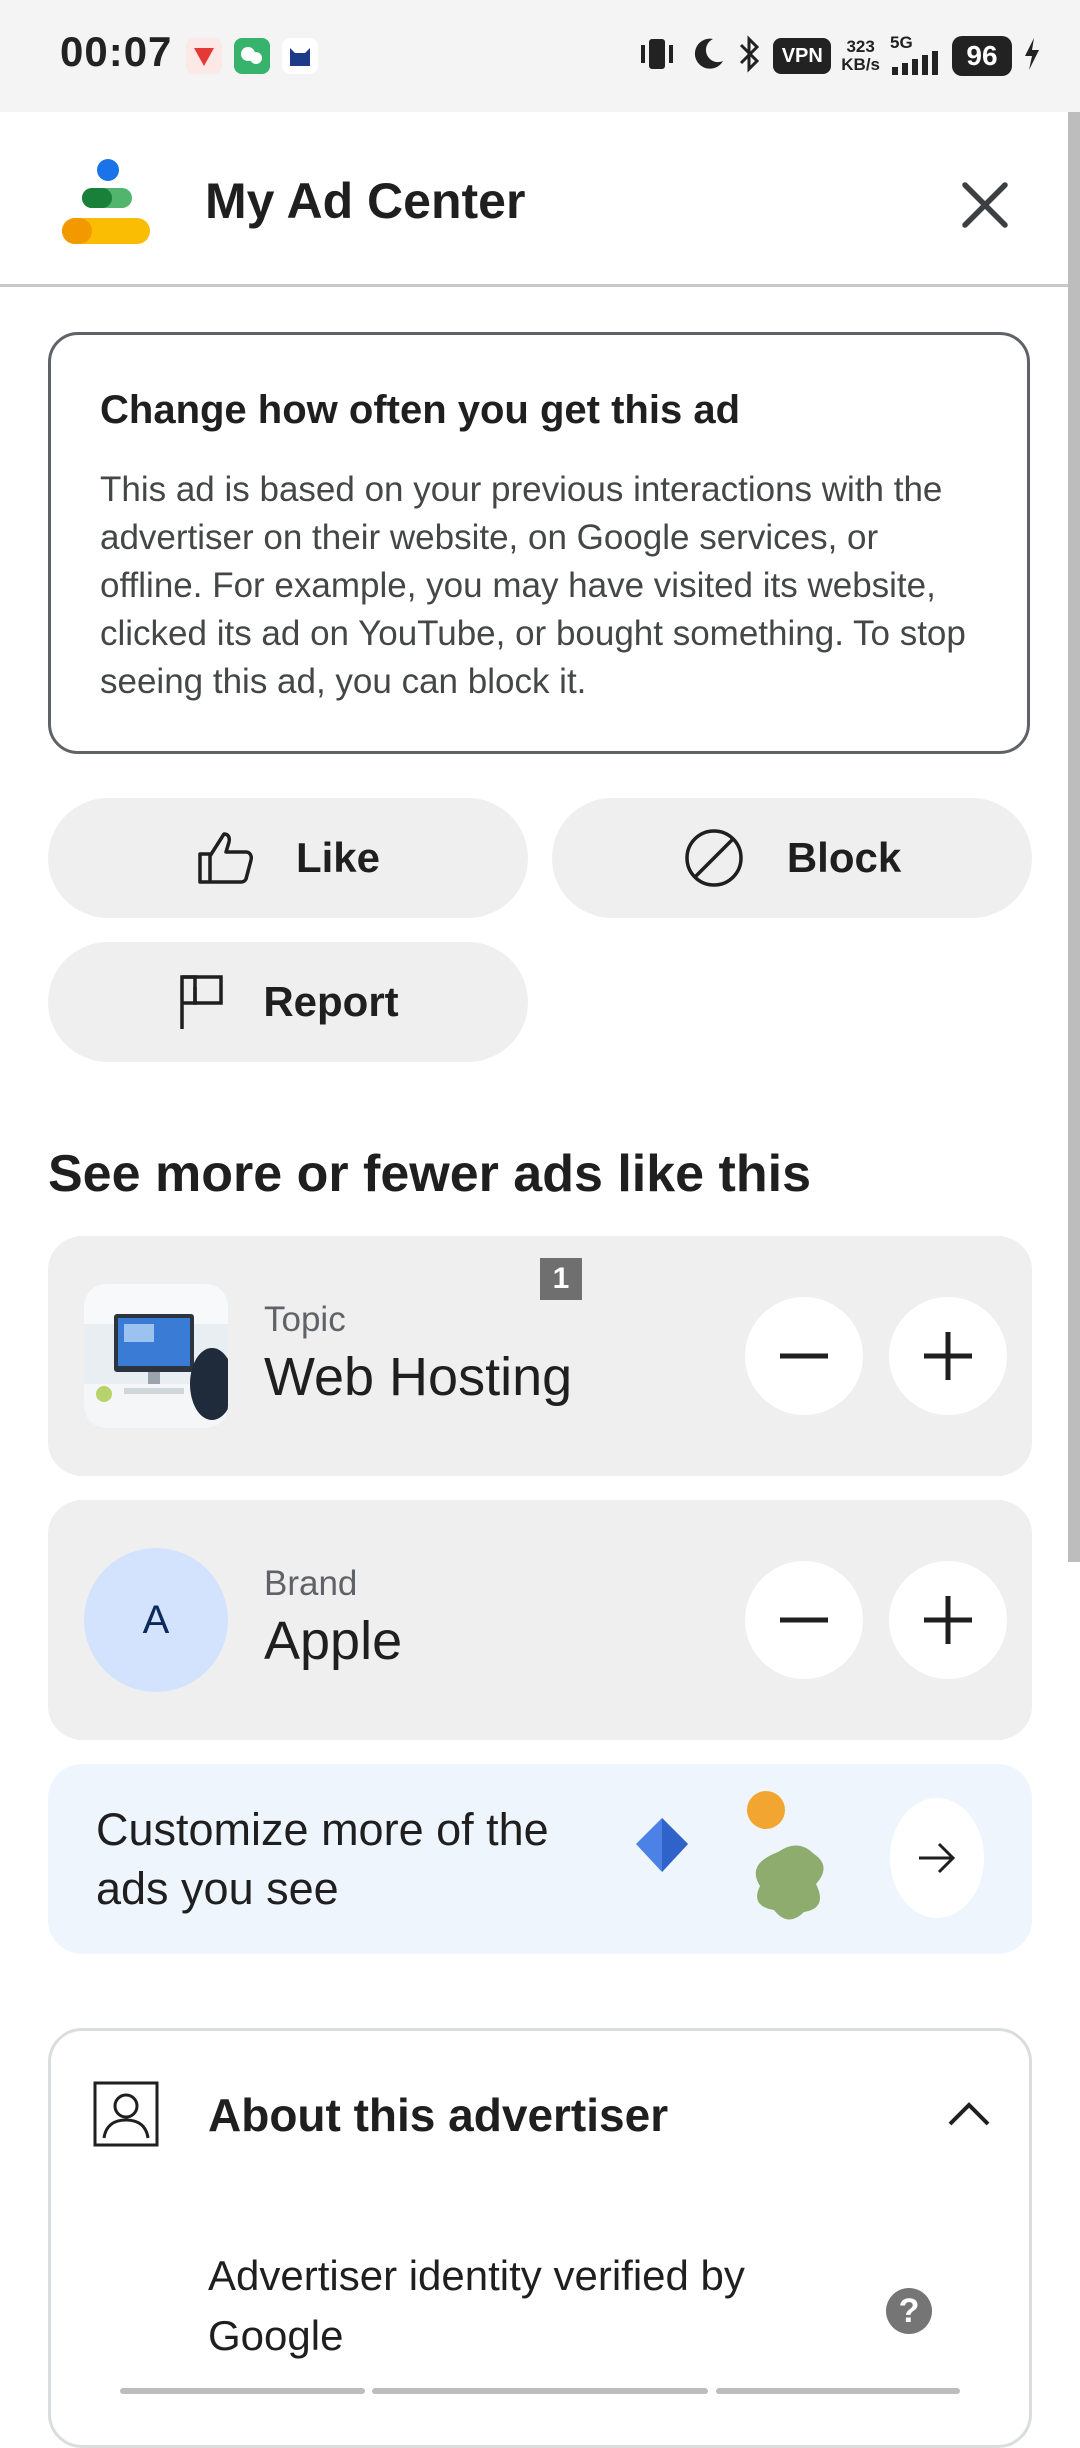 The width and height of the screenshot is (1080, 2448). I want to click on report-button: Report, so click(288, 1002).